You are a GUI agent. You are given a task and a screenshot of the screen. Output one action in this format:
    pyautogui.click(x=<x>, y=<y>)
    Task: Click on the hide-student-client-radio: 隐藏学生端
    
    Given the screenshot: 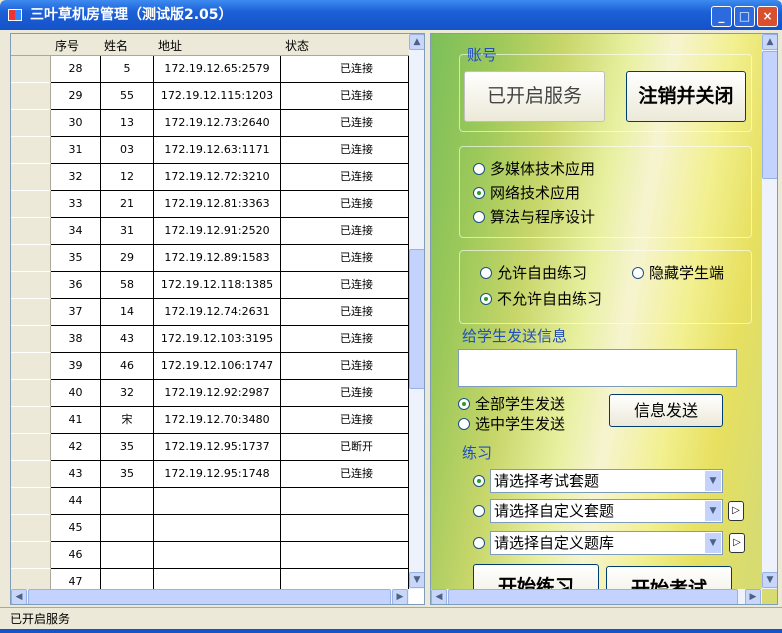 What is the action you would take?
    pyautogui.click(x=678, y=272)
    